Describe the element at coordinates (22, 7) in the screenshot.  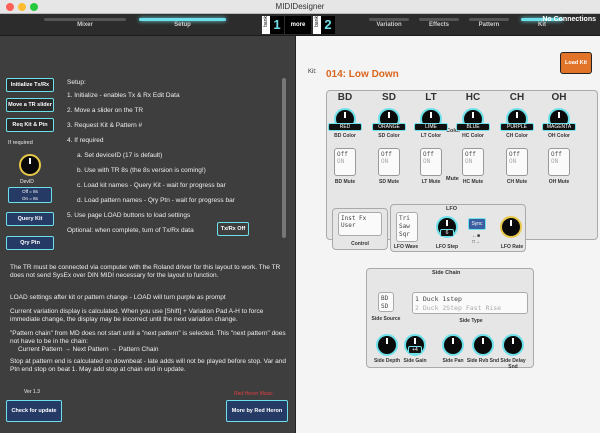
I see `minimize-window-button` at that location.